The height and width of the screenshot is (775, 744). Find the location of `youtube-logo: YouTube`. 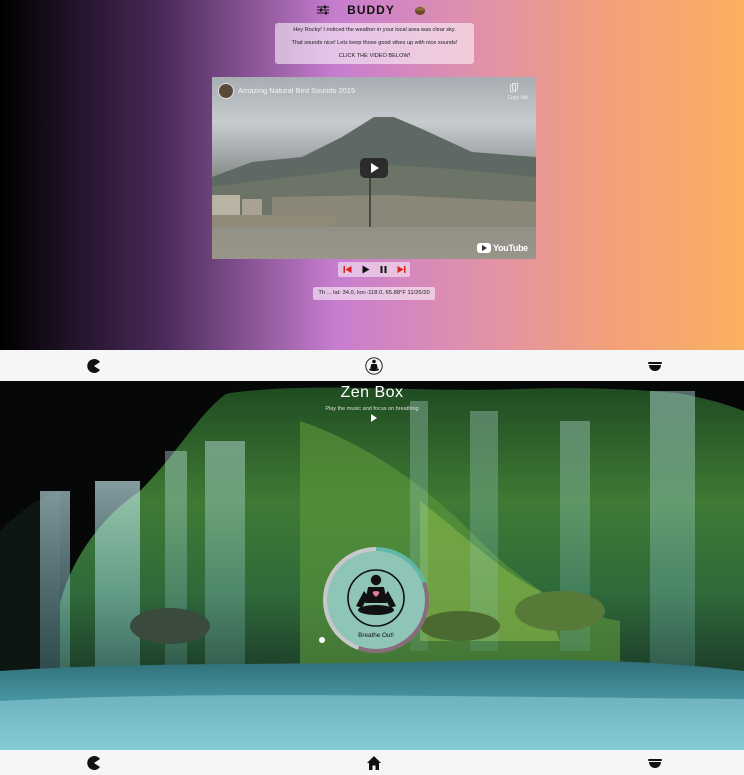

youtube-logo: YouTube is located at coordinates (502, 248).